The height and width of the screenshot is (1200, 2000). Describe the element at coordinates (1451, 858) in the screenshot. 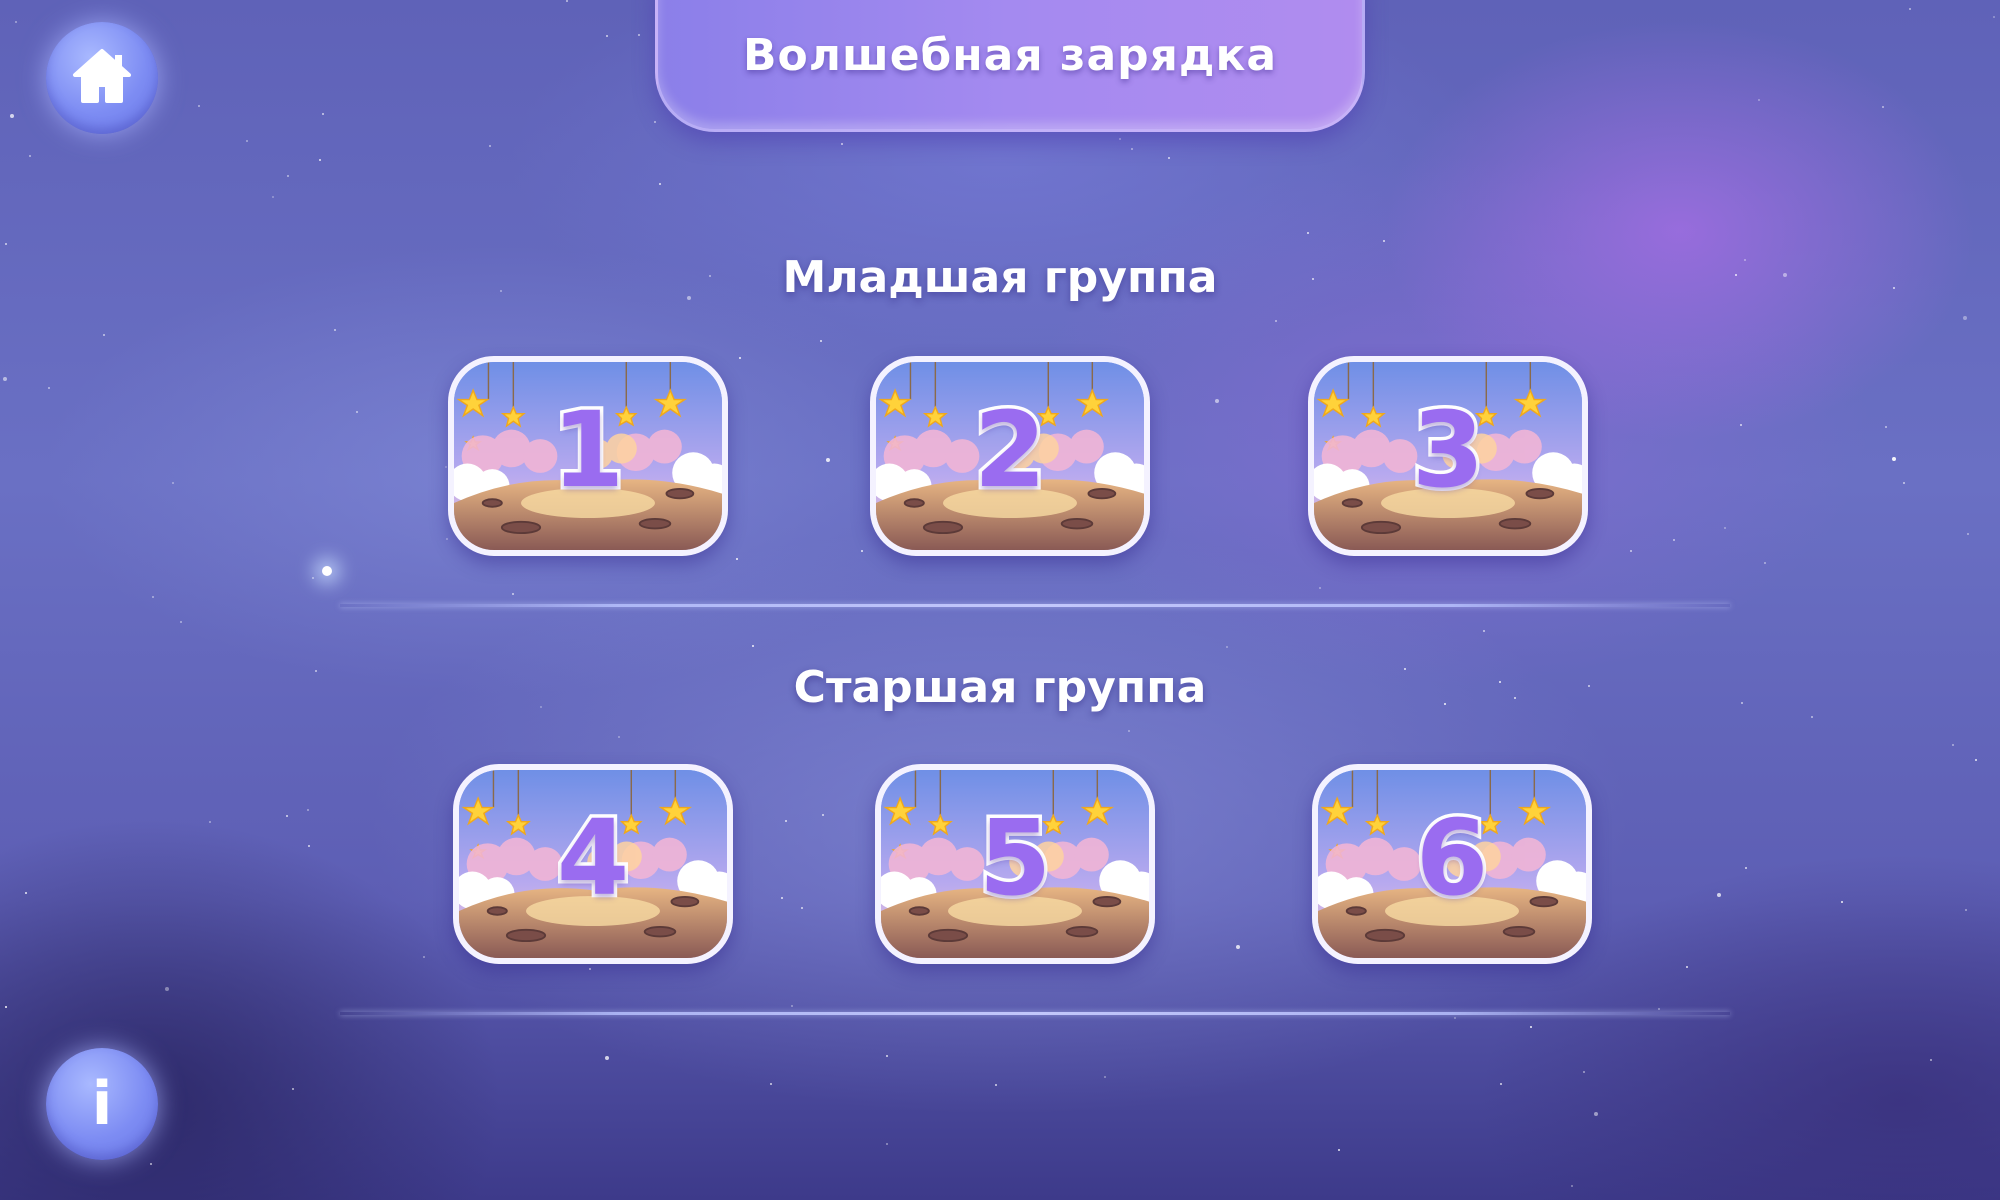

I see `lesson-number: 6` at that location.